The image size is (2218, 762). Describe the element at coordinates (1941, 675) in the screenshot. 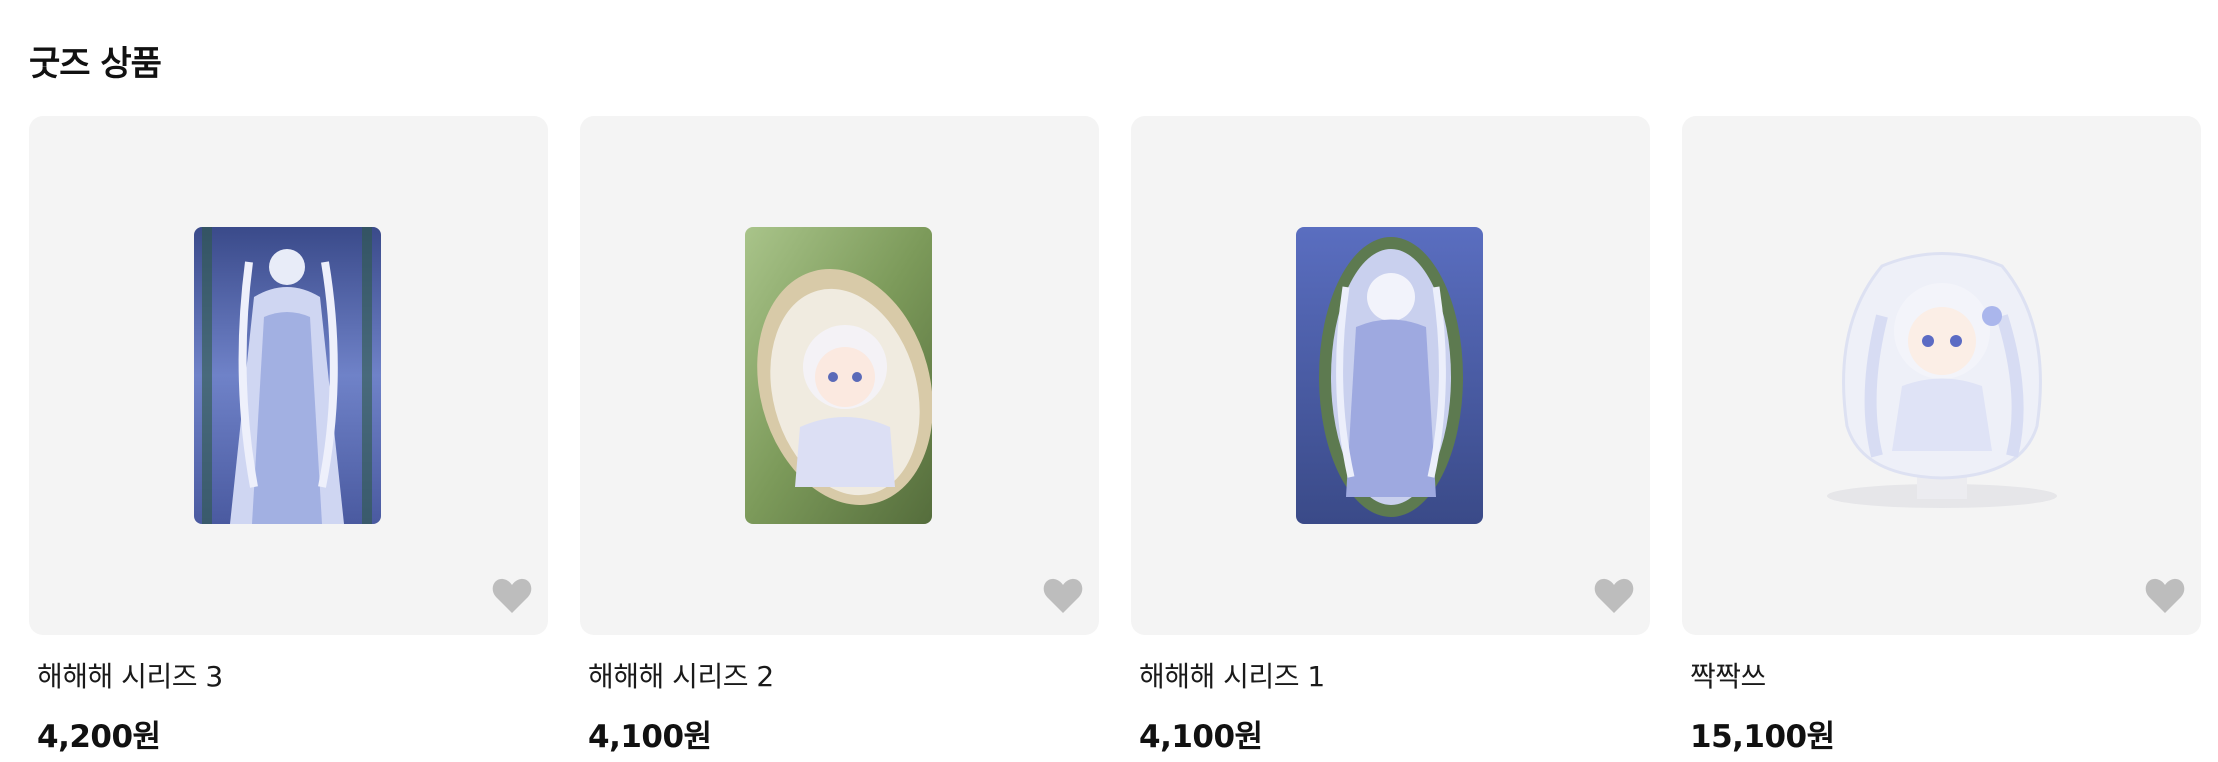

I see `product-name: 짝짝쓰` at that location.